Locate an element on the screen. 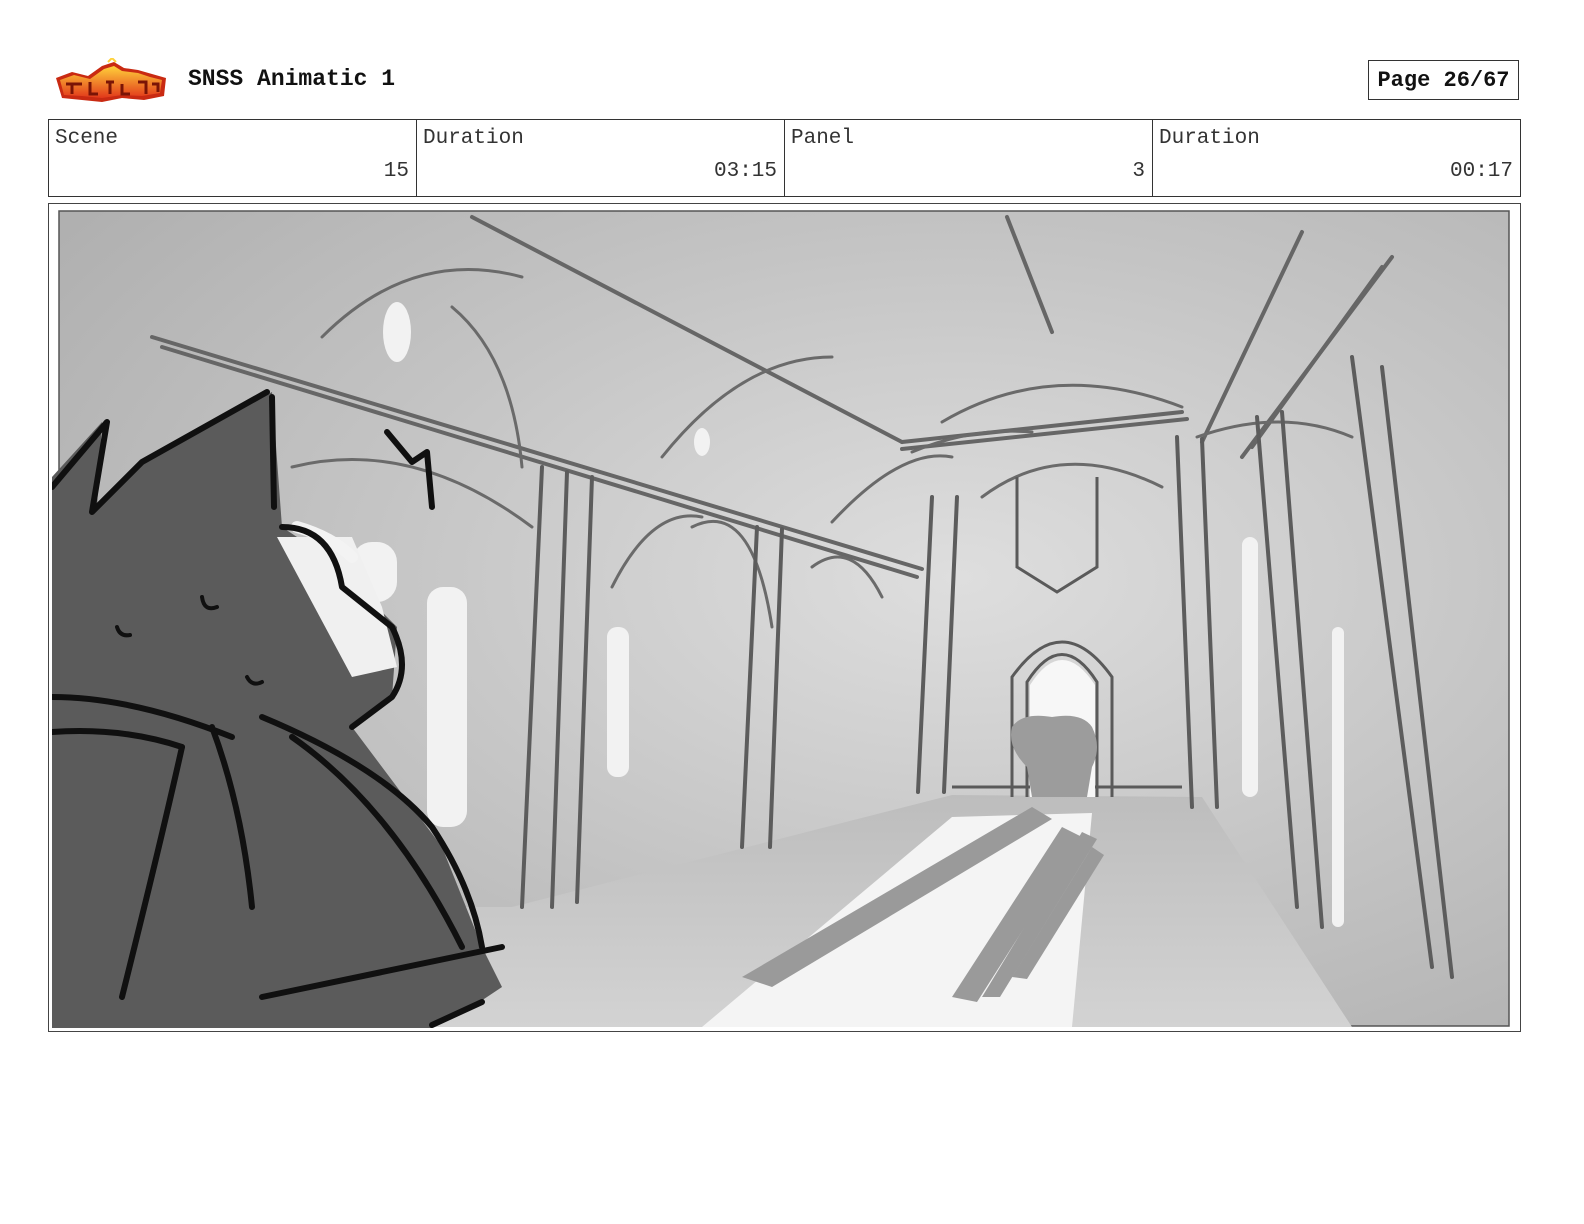 The width and height of the screenshot is (1584, 1224). page-number: Page 26/67 is located at coordinates (1443, 80).